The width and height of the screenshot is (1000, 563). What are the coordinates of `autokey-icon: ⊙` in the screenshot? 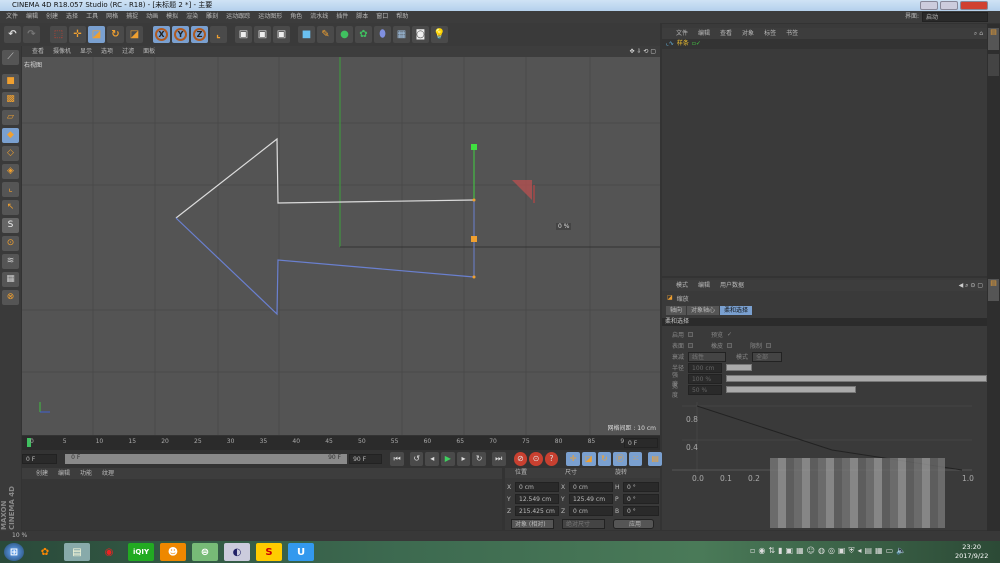 It's located at (536, 459).